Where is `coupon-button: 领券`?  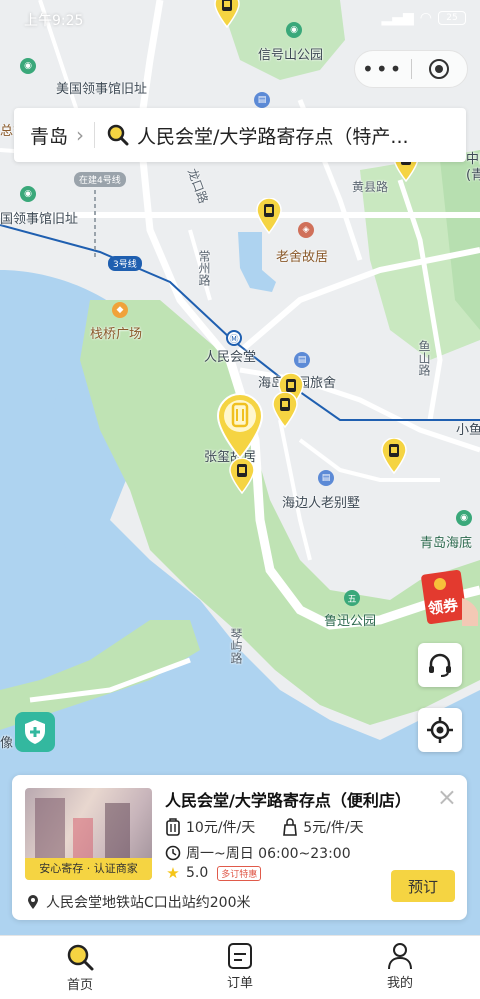 coupon-button: 领券 is located at coordinates (449, 597).